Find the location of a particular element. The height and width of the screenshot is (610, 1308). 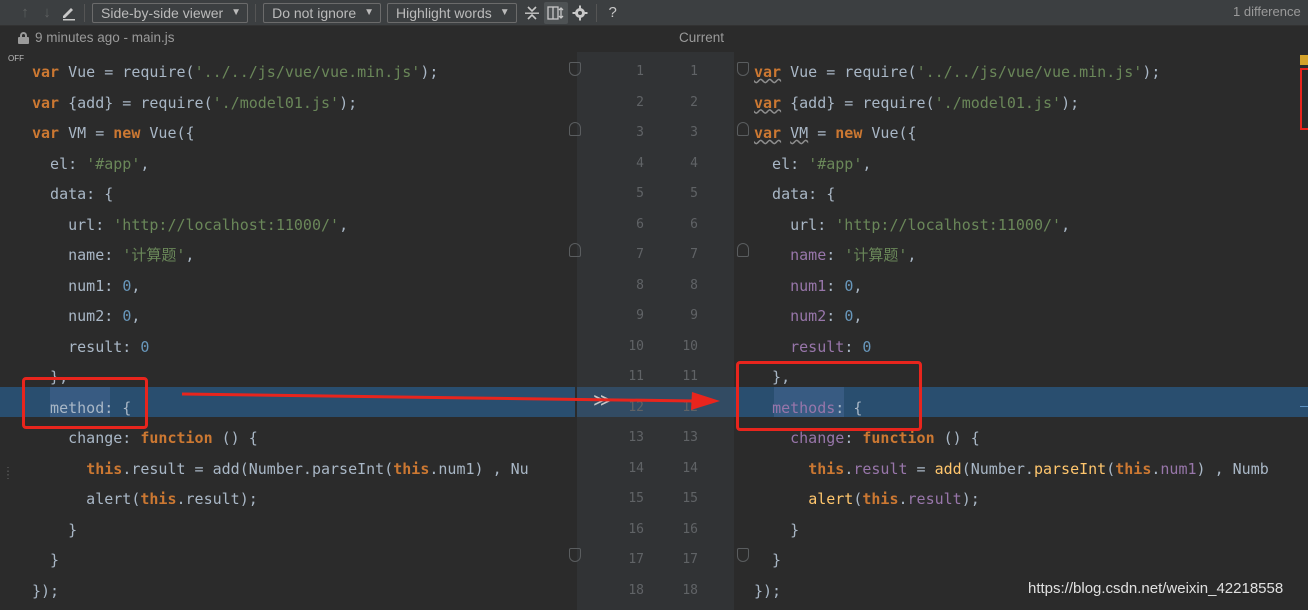

code-token: el: is located at coordinates (781, 163).